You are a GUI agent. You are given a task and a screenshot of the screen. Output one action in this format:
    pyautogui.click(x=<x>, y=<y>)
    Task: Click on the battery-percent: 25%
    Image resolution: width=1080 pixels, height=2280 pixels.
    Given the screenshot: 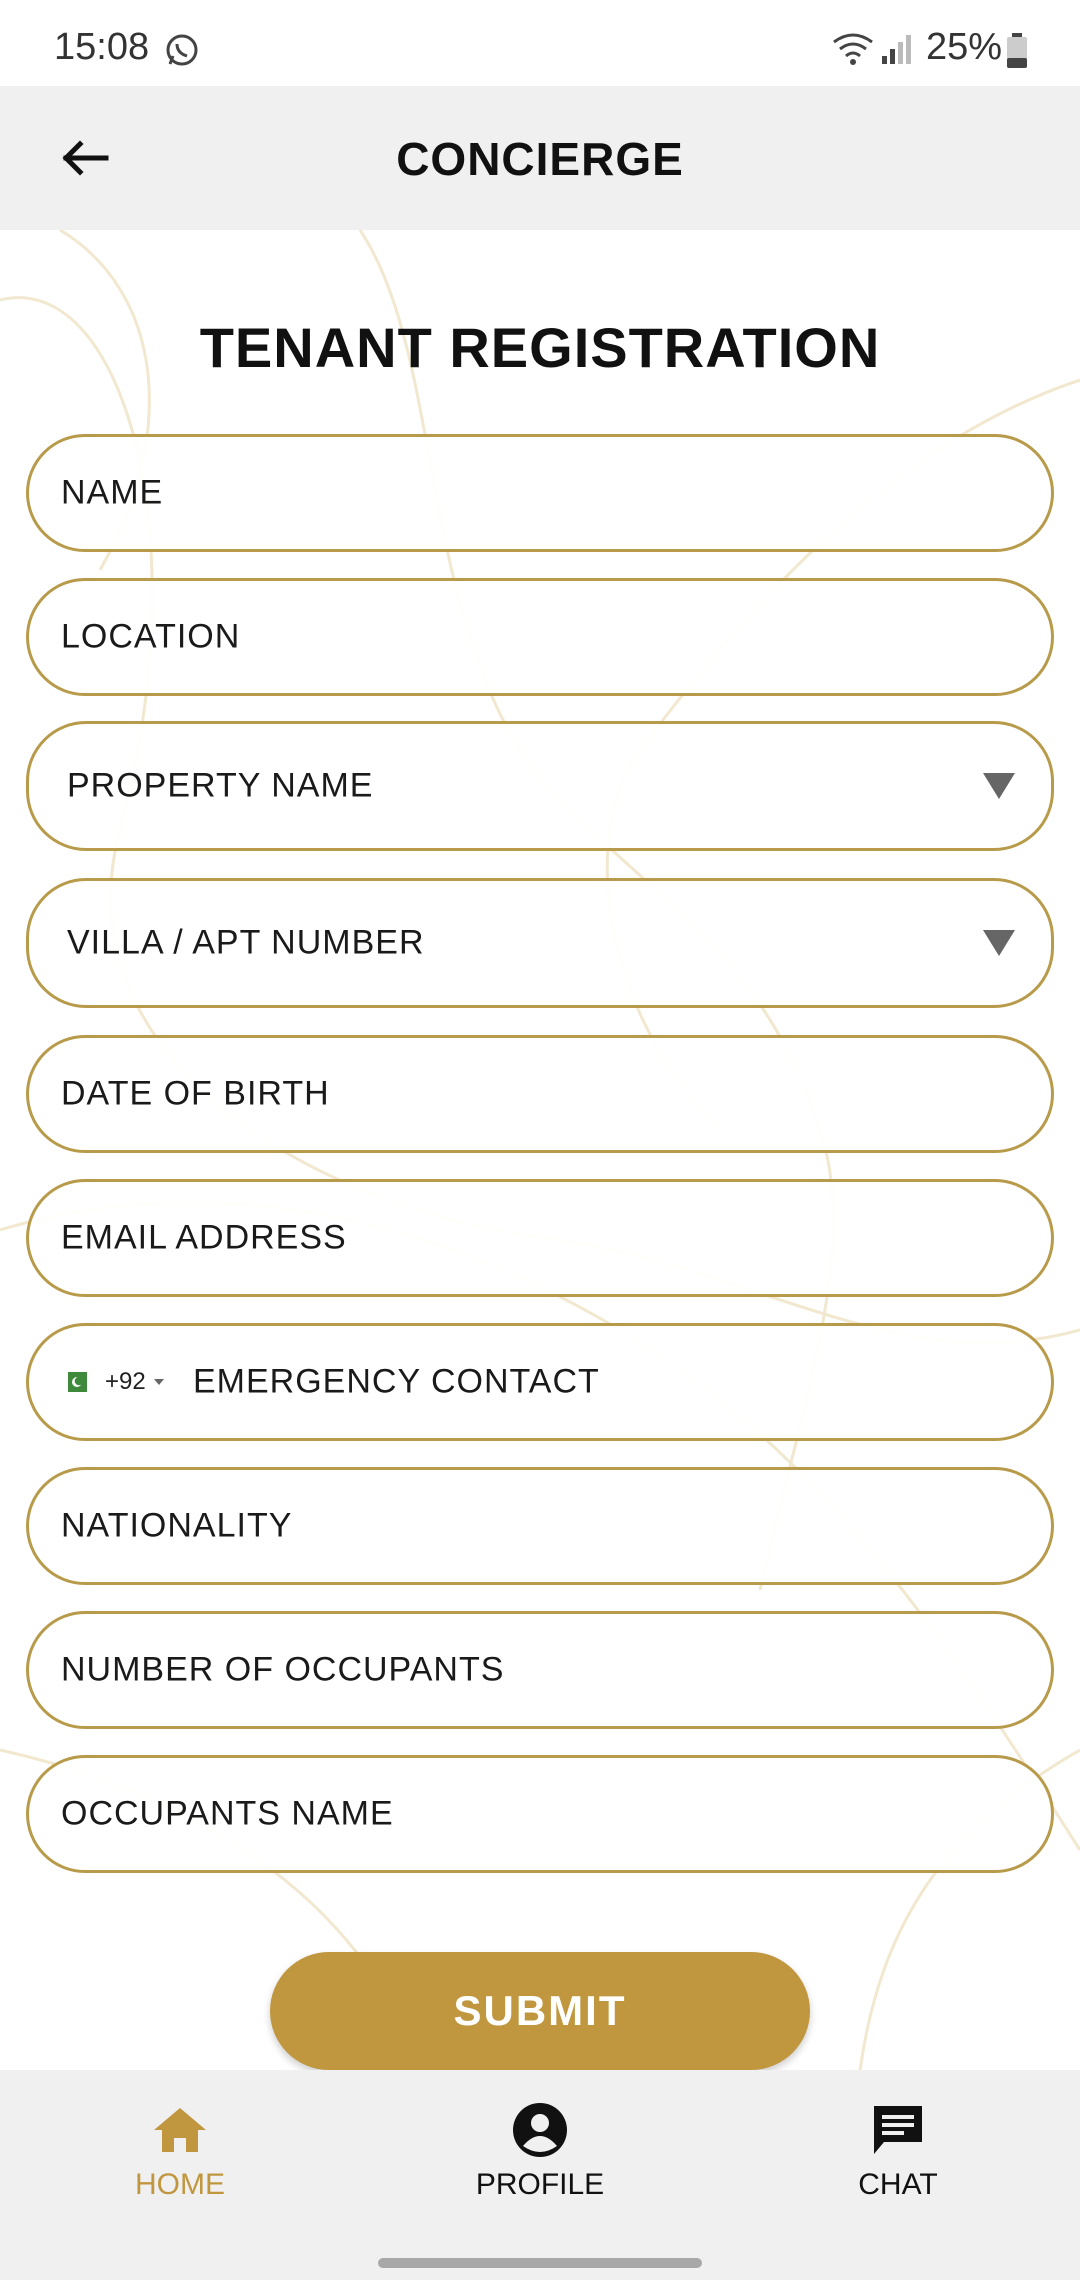 What is the action you would take?
    pyautogui.click(x=964, y=47)
    